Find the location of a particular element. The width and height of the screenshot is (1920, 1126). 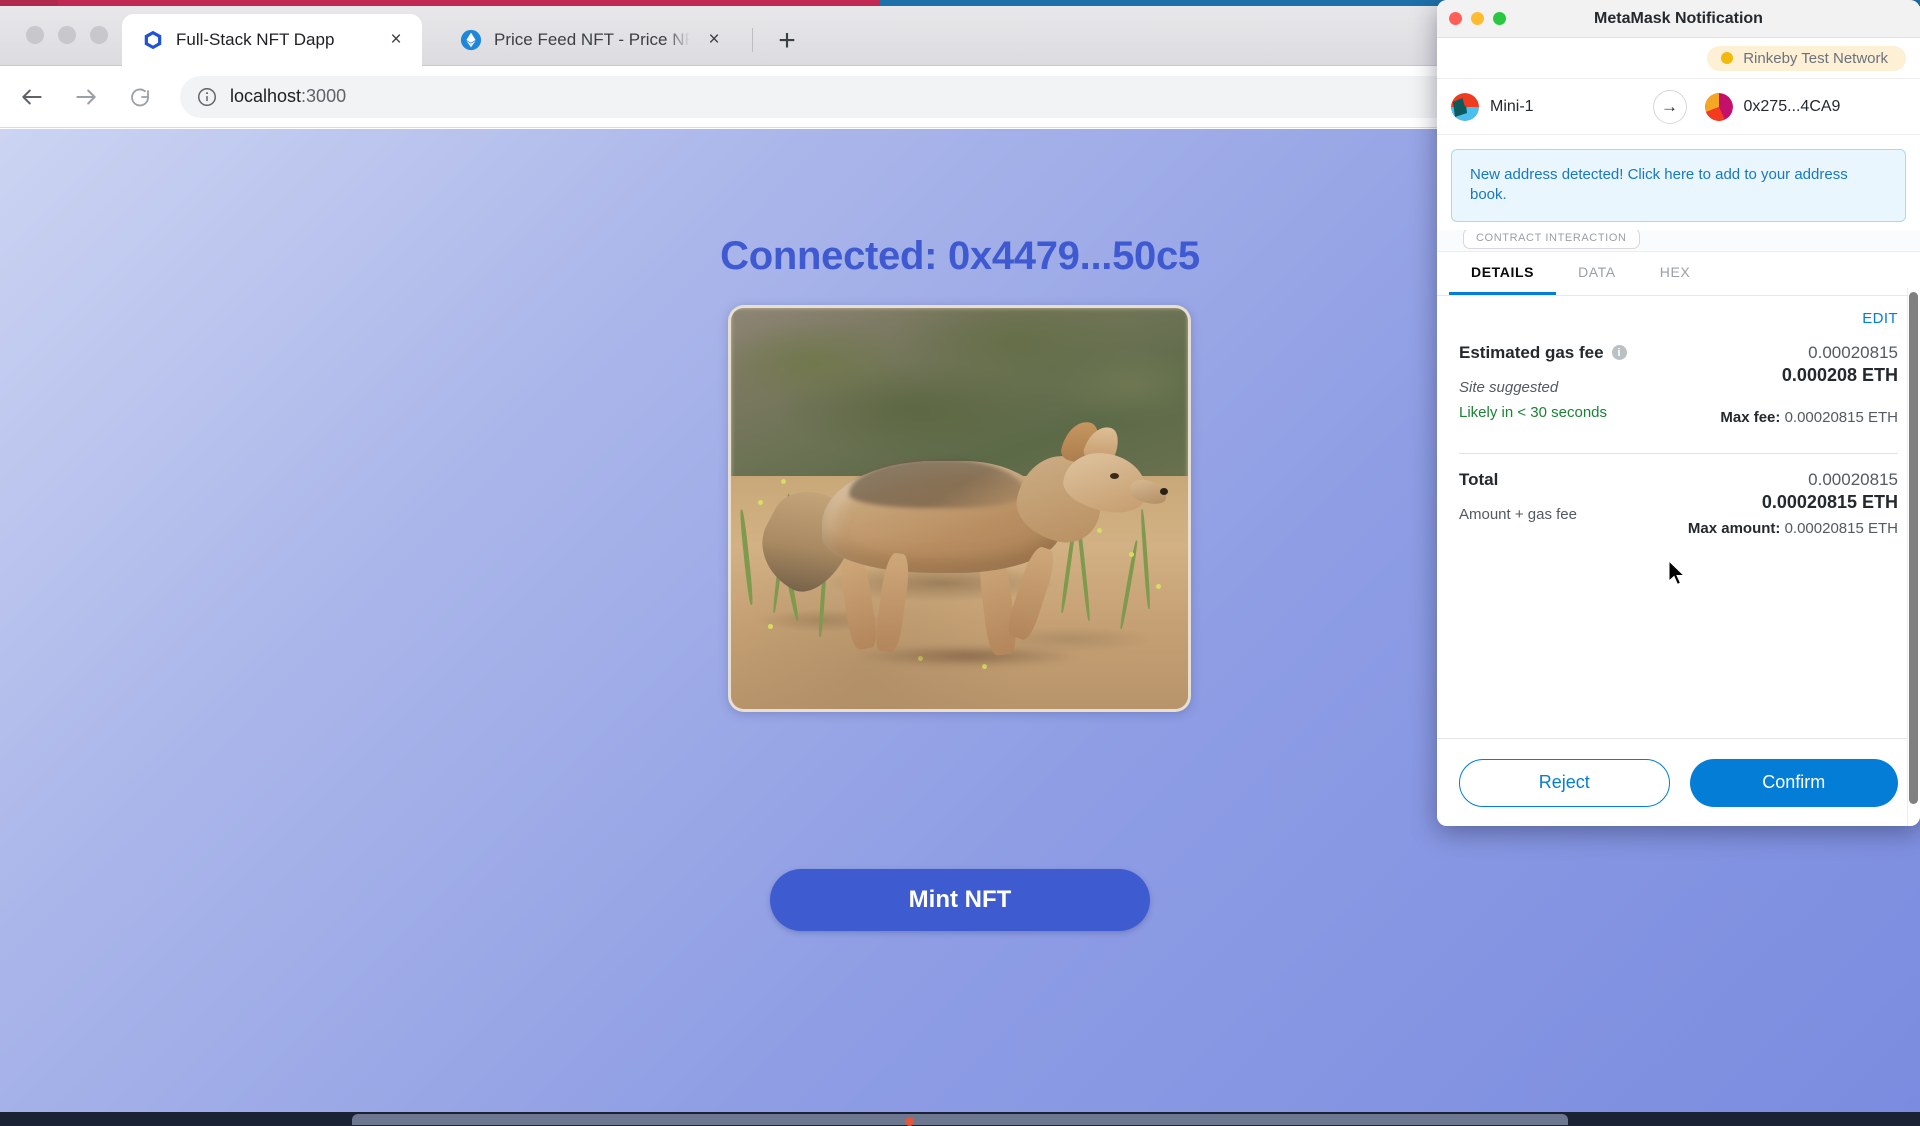

taskbar is located at coordinates (960, 1119).